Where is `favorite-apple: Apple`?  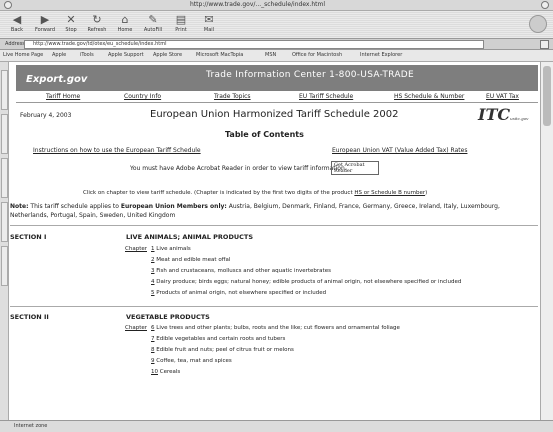 favorite-apple: Apple is located at coordinates (59, 55).